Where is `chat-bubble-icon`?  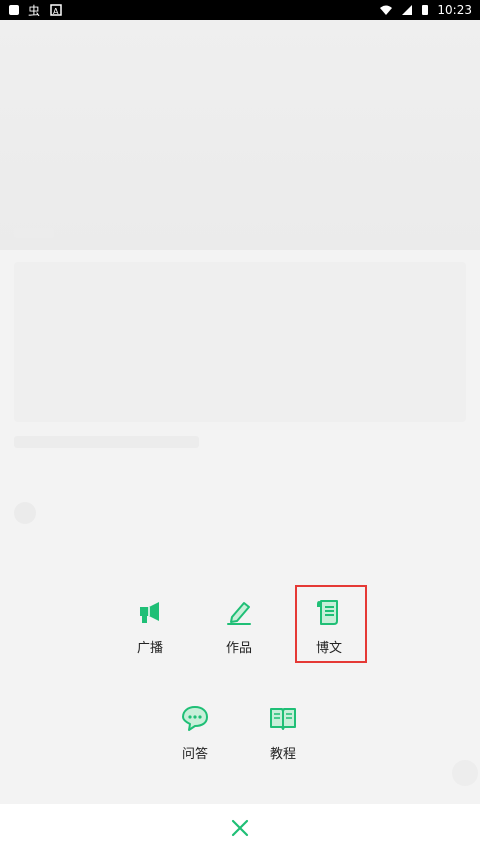 chat-bubble-icon is located at coordinates (195, 718).